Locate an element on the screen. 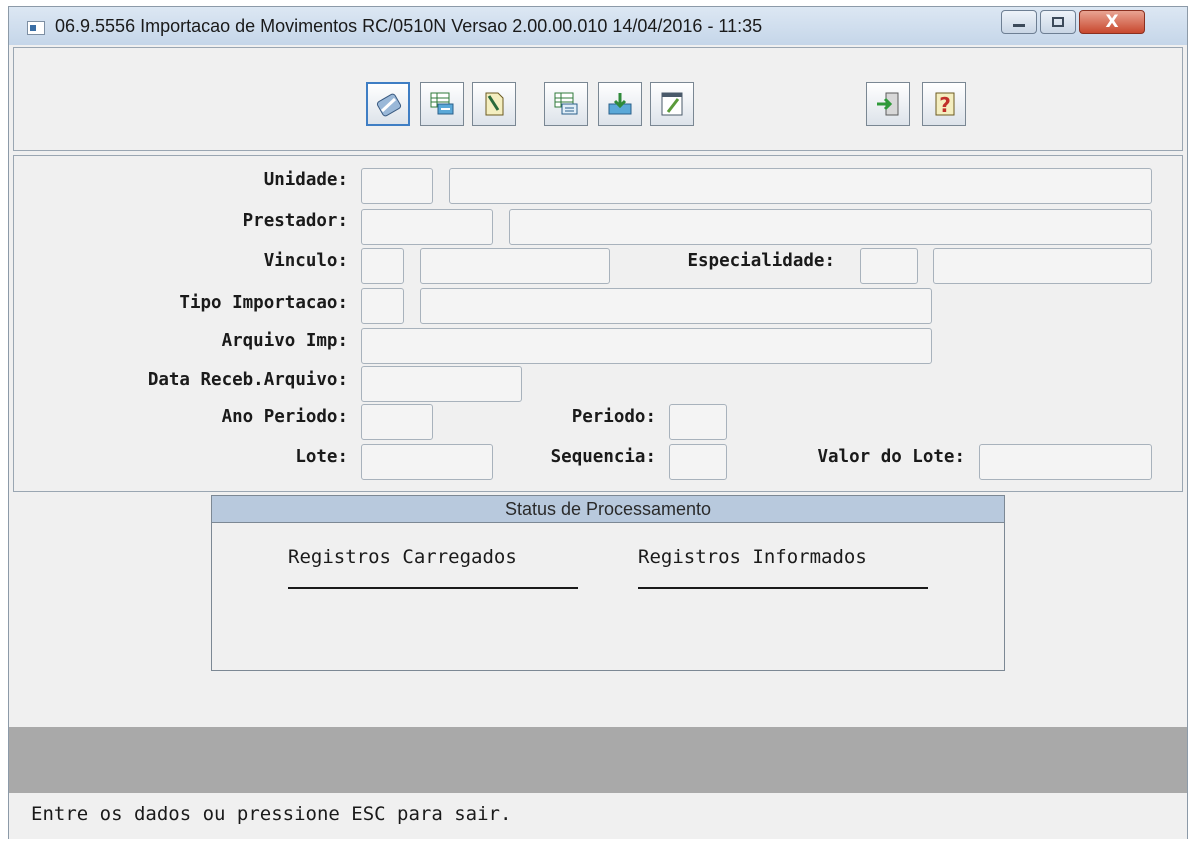 Image resolution: width=1197 pixels, height=845 pixels. prestador-label: Prestador: is located at coordinates (295, 221).